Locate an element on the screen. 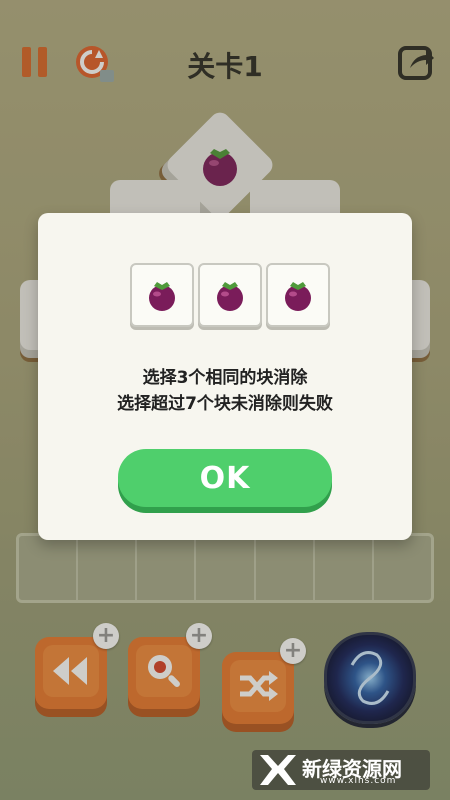  ok-button: OK is located at coordinates (225, 478).